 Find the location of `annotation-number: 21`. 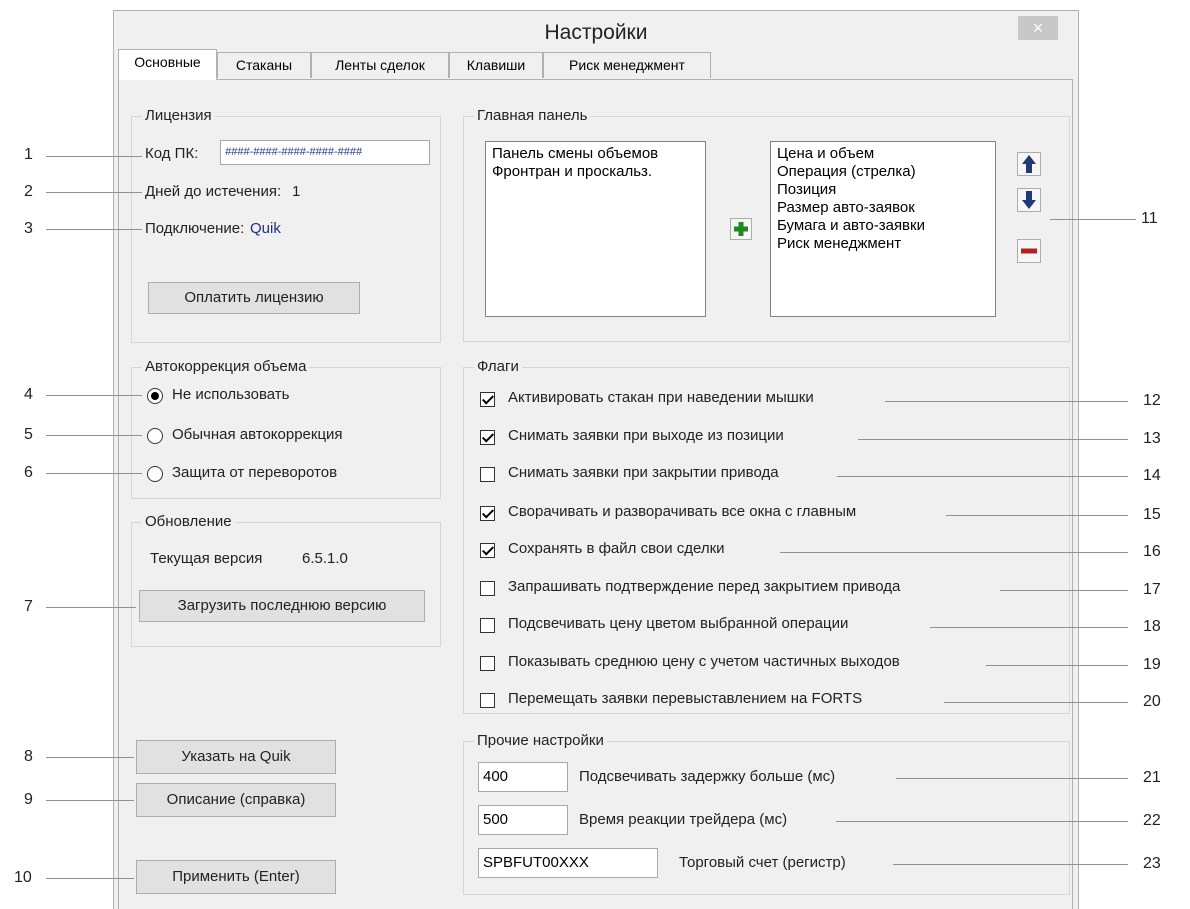

annotation-number: 21 is located at coordinates (1152, 777).